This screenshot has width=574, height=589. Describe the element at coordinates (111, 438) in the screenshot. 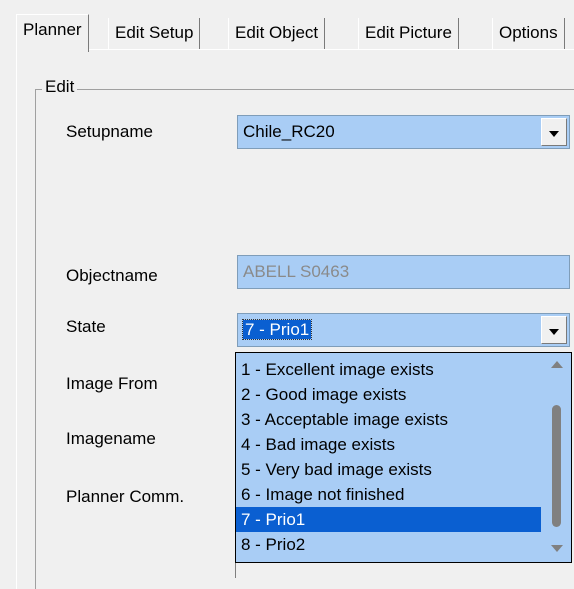

I see `imagename-label: Imagename` at that location.